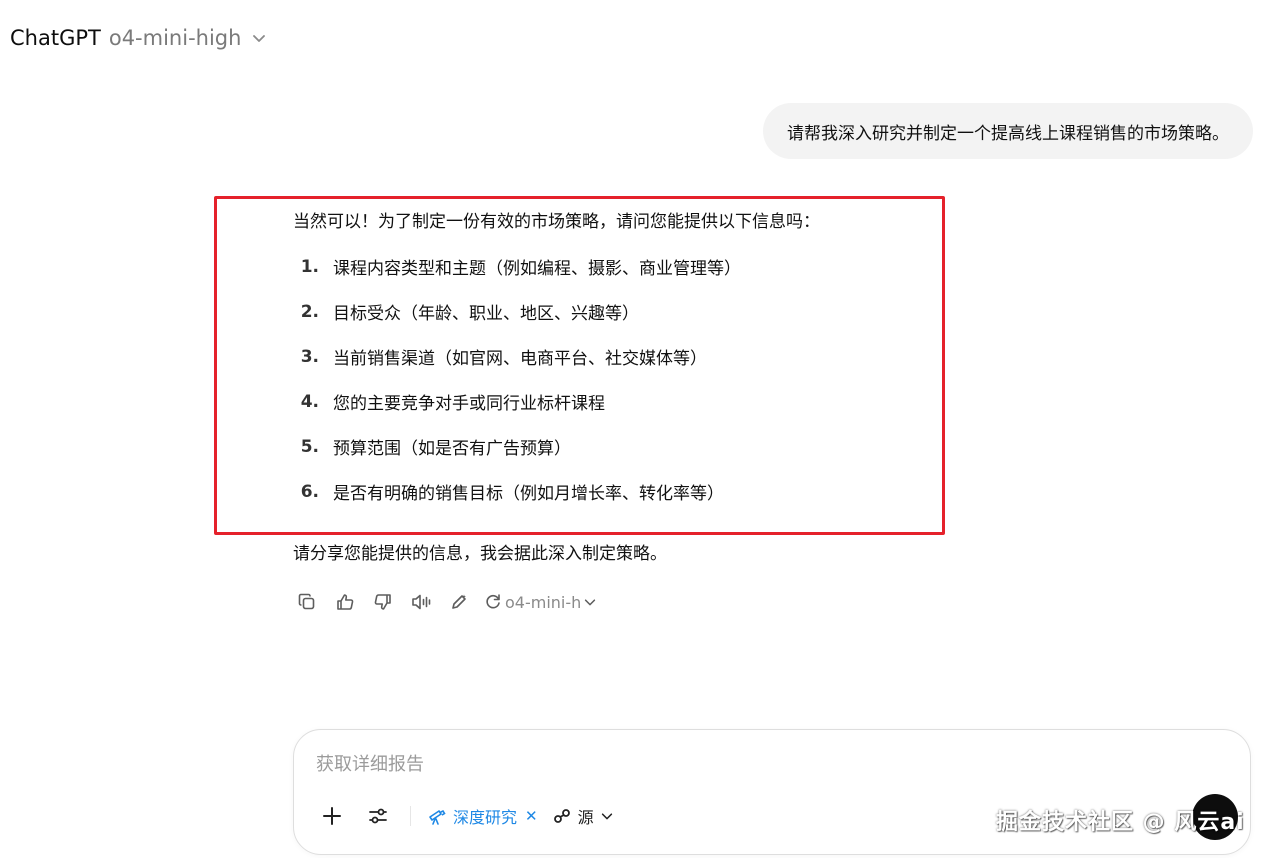 The width and height of the screenshot is (1277, 858). Describe the element at coordinates (1120, 822) in the screenshot. I see `watermark: 掘金技术社区 @ 风云ai` at that location.